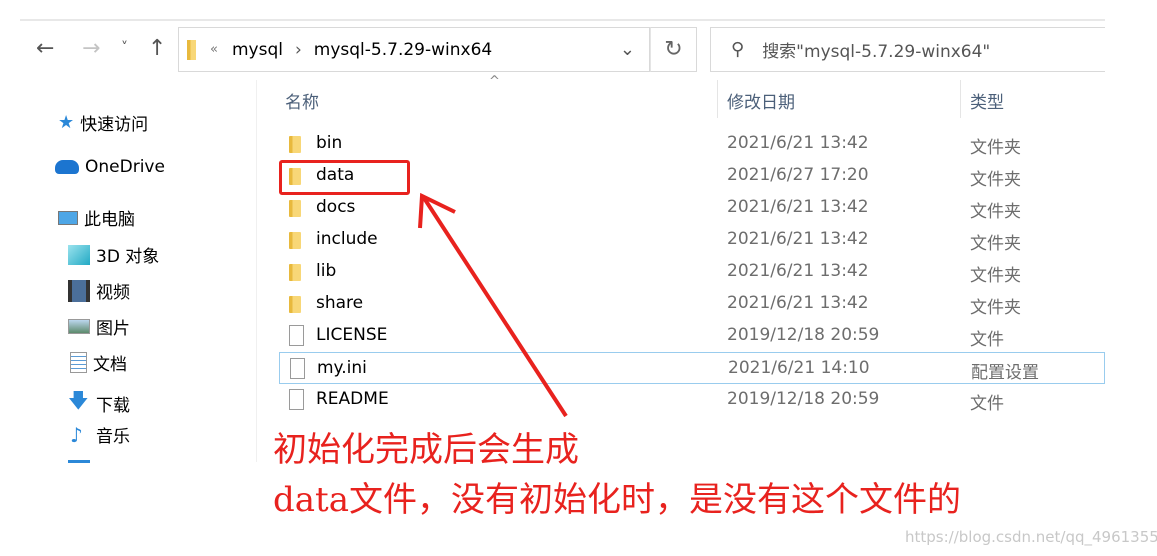  Describe the element at coordinates (426, 450) in the screenshot. I see `annotation-line-1: 初始化完成后会生成` at that location.